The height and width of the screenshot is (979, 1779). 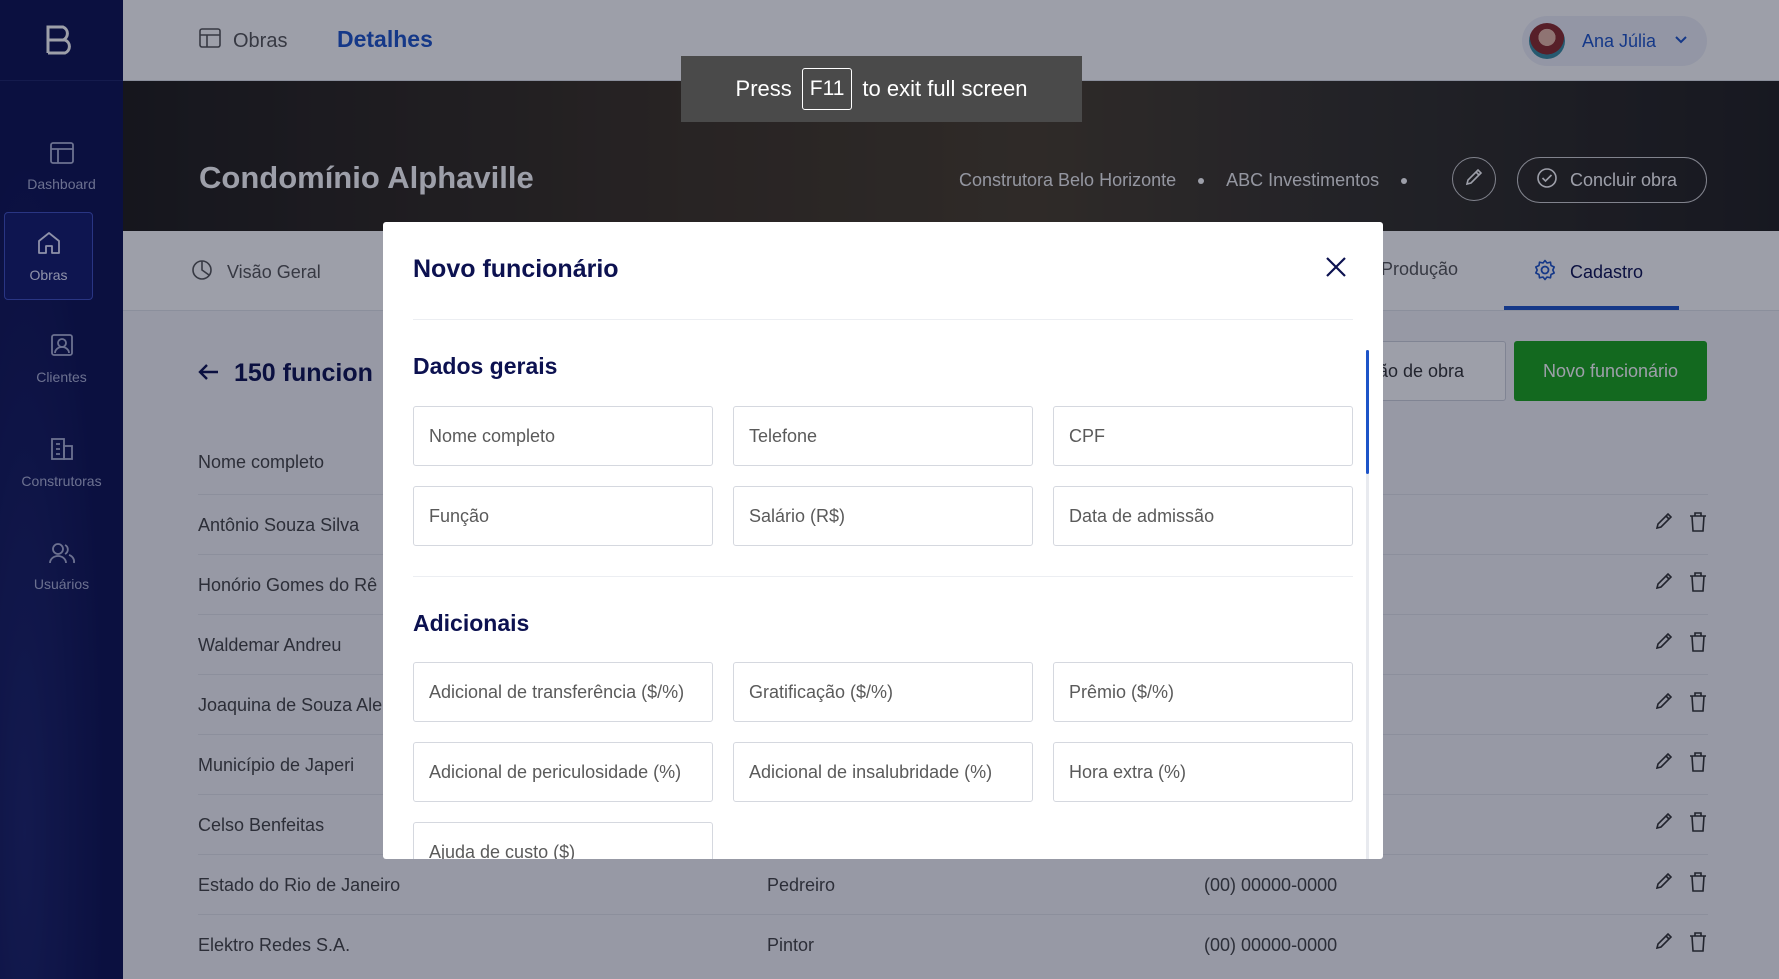 I want to click on fullscreen-toast: Press F11 to exit full screen, so click(x=881, y=89).